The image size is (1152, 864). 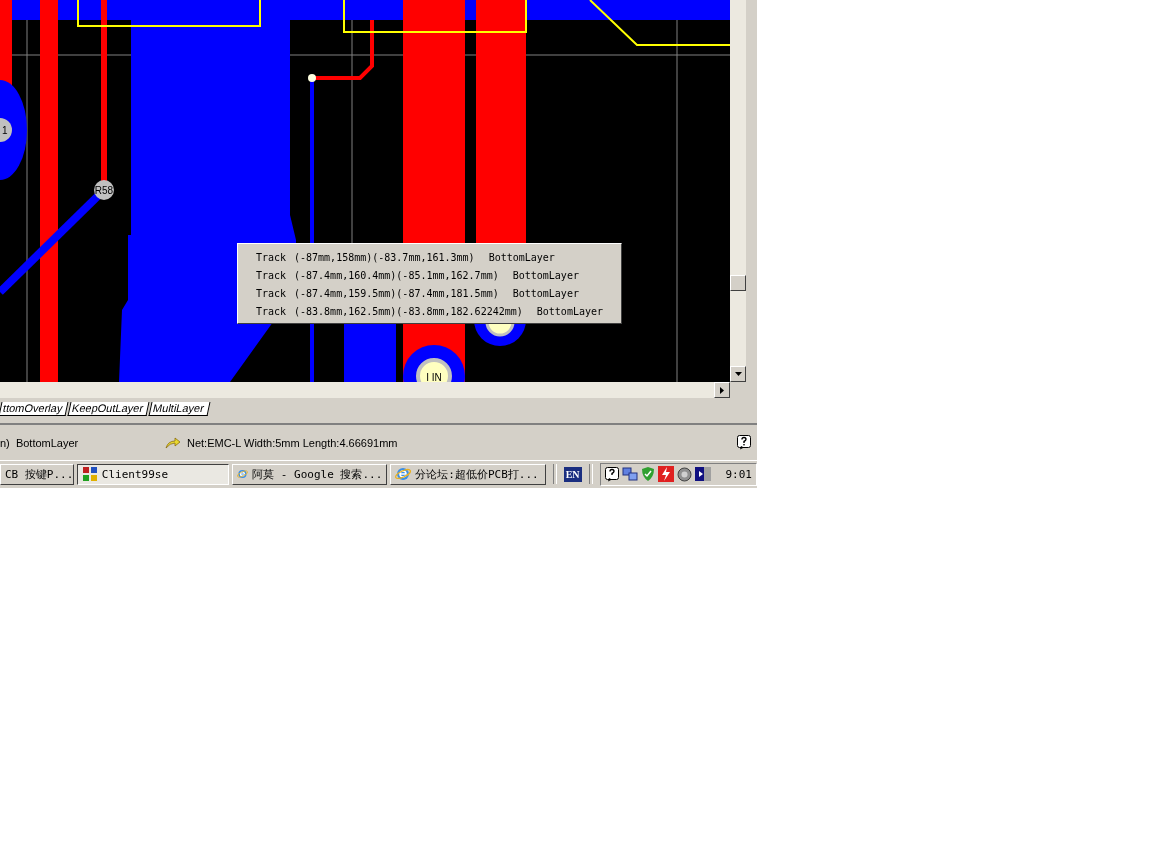 What do you see at coordinates (292, 442) in the screenshot?
I see `status-net-info: Net:EMC-L Width:5mm Length:4.66691mm` at bounding box center [292, 442].